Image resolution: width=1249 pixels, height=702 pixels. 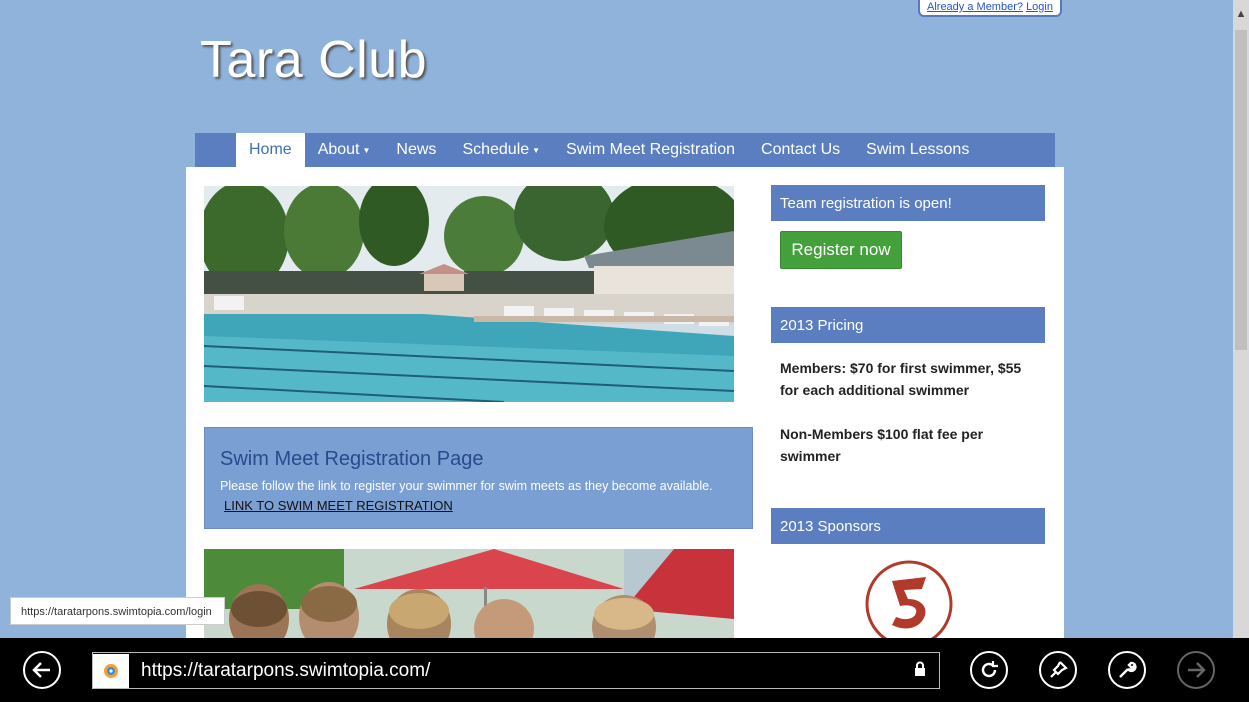 I want to click on nav-schedule-label: Schedule, so click(x=496, y=149).